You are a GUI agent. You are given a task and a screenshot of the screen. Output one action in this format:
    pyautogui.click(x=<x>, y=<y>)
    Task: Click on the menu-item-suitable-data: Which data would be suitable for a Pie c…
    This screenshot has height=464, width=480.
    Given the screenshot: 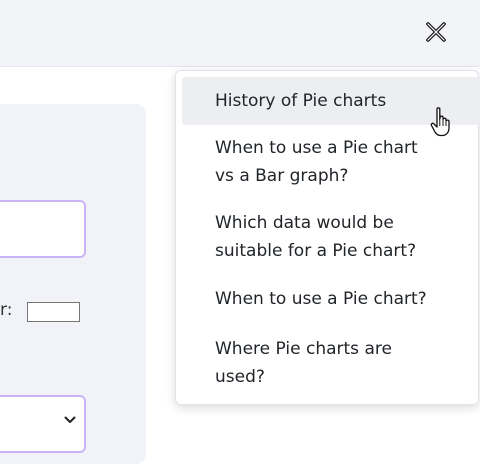 What is the action you would take?
    pyautogui.click(x=306, y=237)
    